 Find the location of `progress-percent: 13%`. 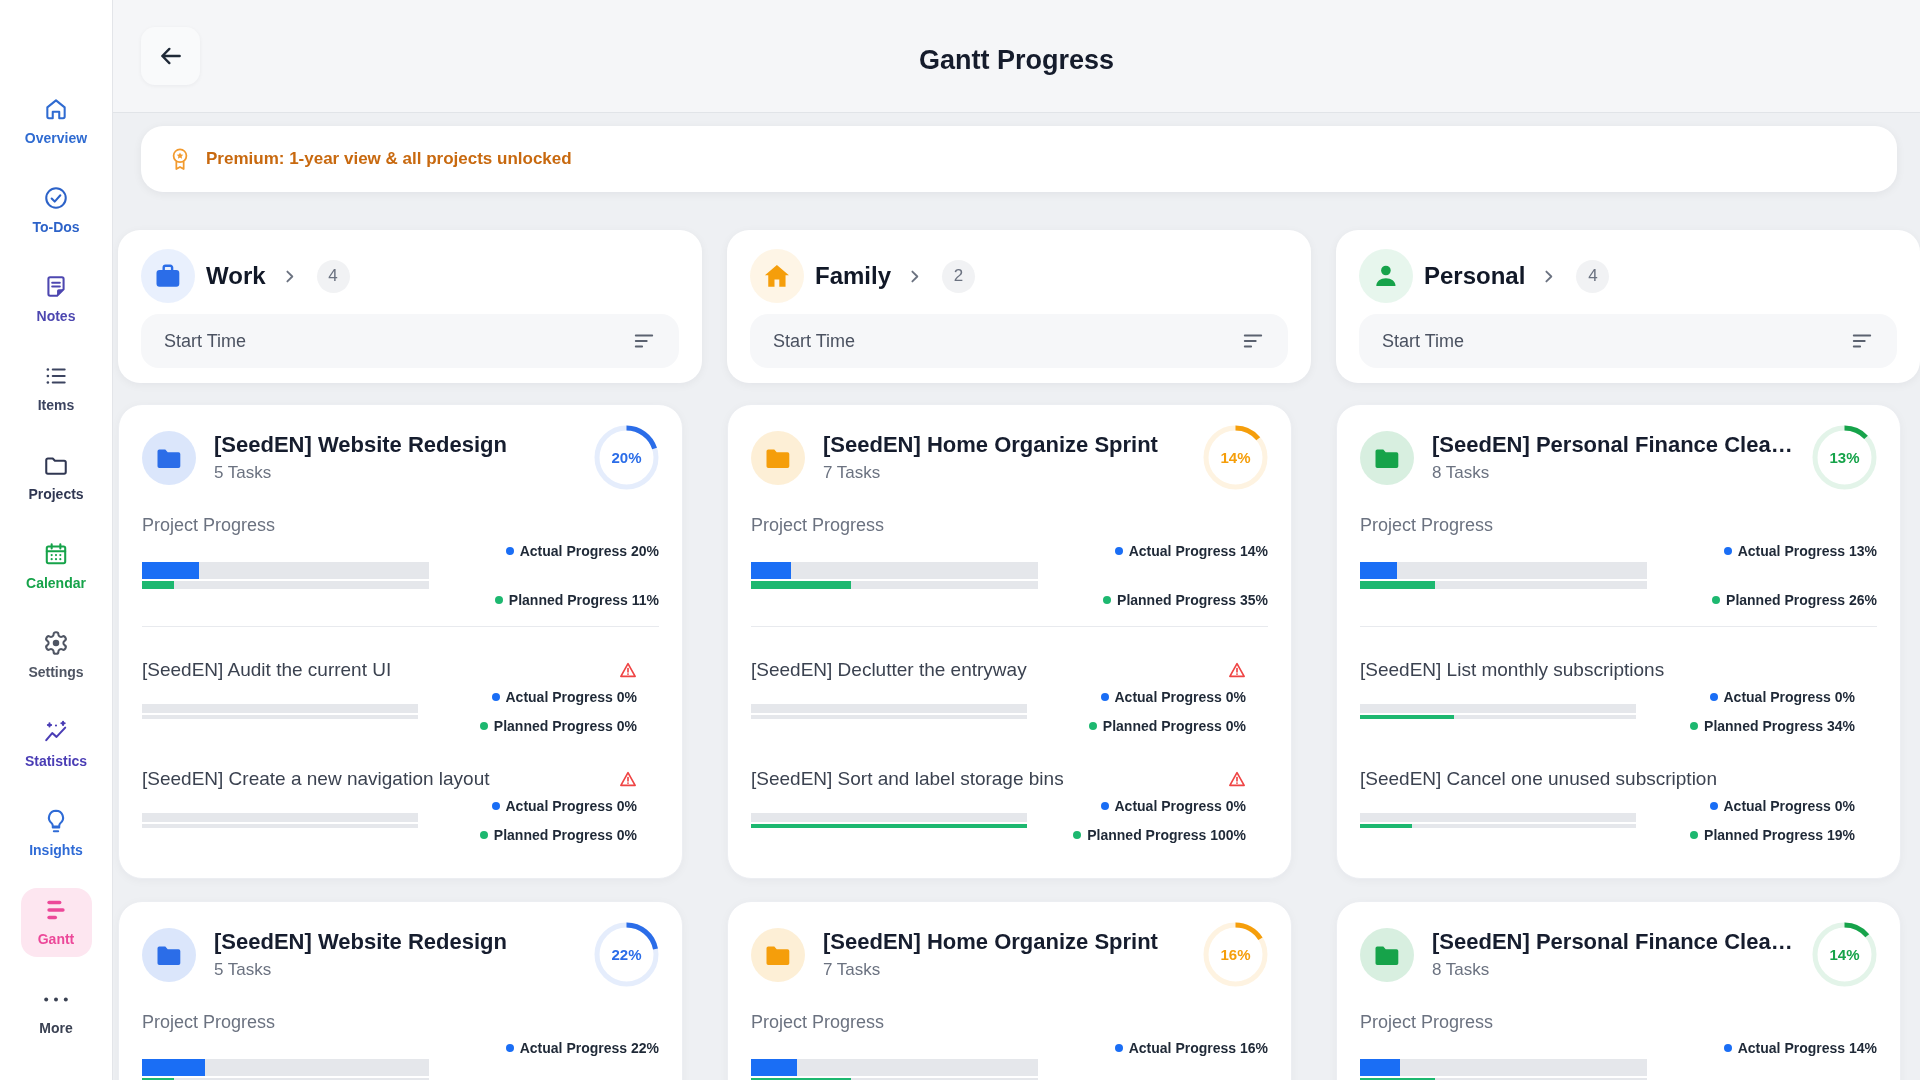

progress-percent: 13% is located at coordinates (1844, 457).